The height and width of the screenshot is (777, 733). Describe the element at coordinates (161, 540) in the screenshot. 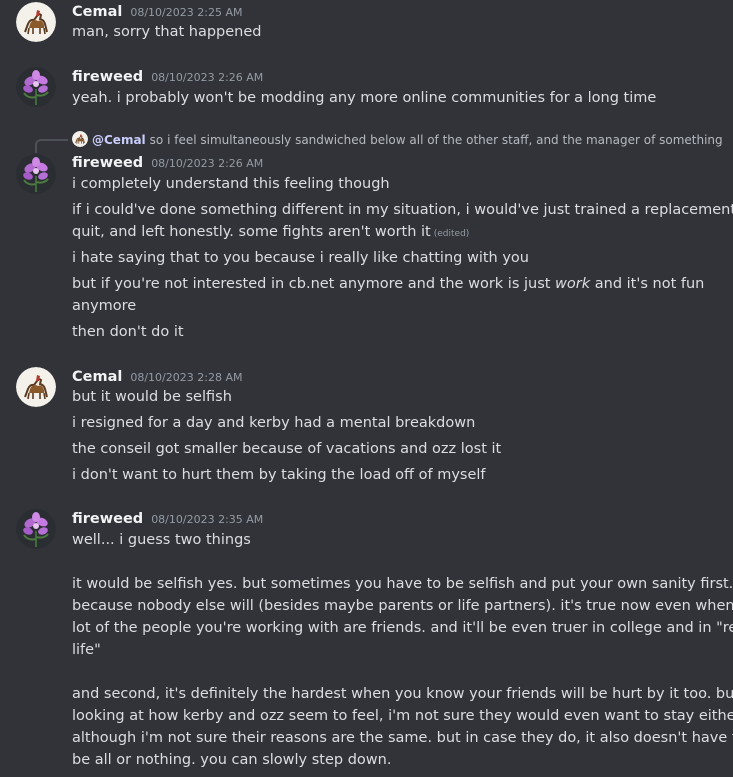

I see `message-text: well... i guess two things` at that location.